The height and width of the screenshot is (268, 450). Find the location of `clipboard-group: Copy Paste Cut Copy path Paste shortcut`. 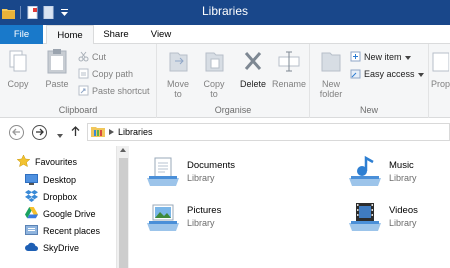

clipboard-group: Copy Paste Cut Copy path Paste shortcut is located at coordinates (78, 81).